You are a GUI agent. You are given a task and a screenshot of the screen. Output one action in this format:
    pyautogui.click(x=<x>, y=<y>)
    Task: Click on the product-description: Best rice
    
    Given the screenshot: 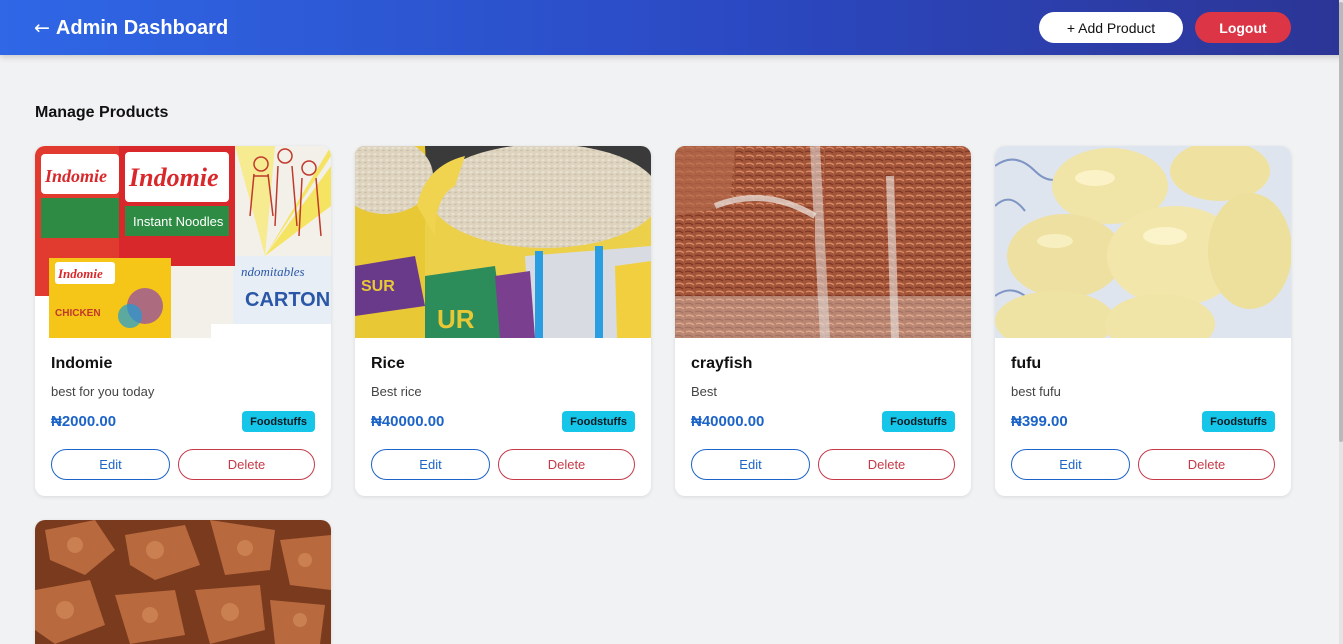 What is the action you would take?
    pyautogui.click(x=396, y=391)
    